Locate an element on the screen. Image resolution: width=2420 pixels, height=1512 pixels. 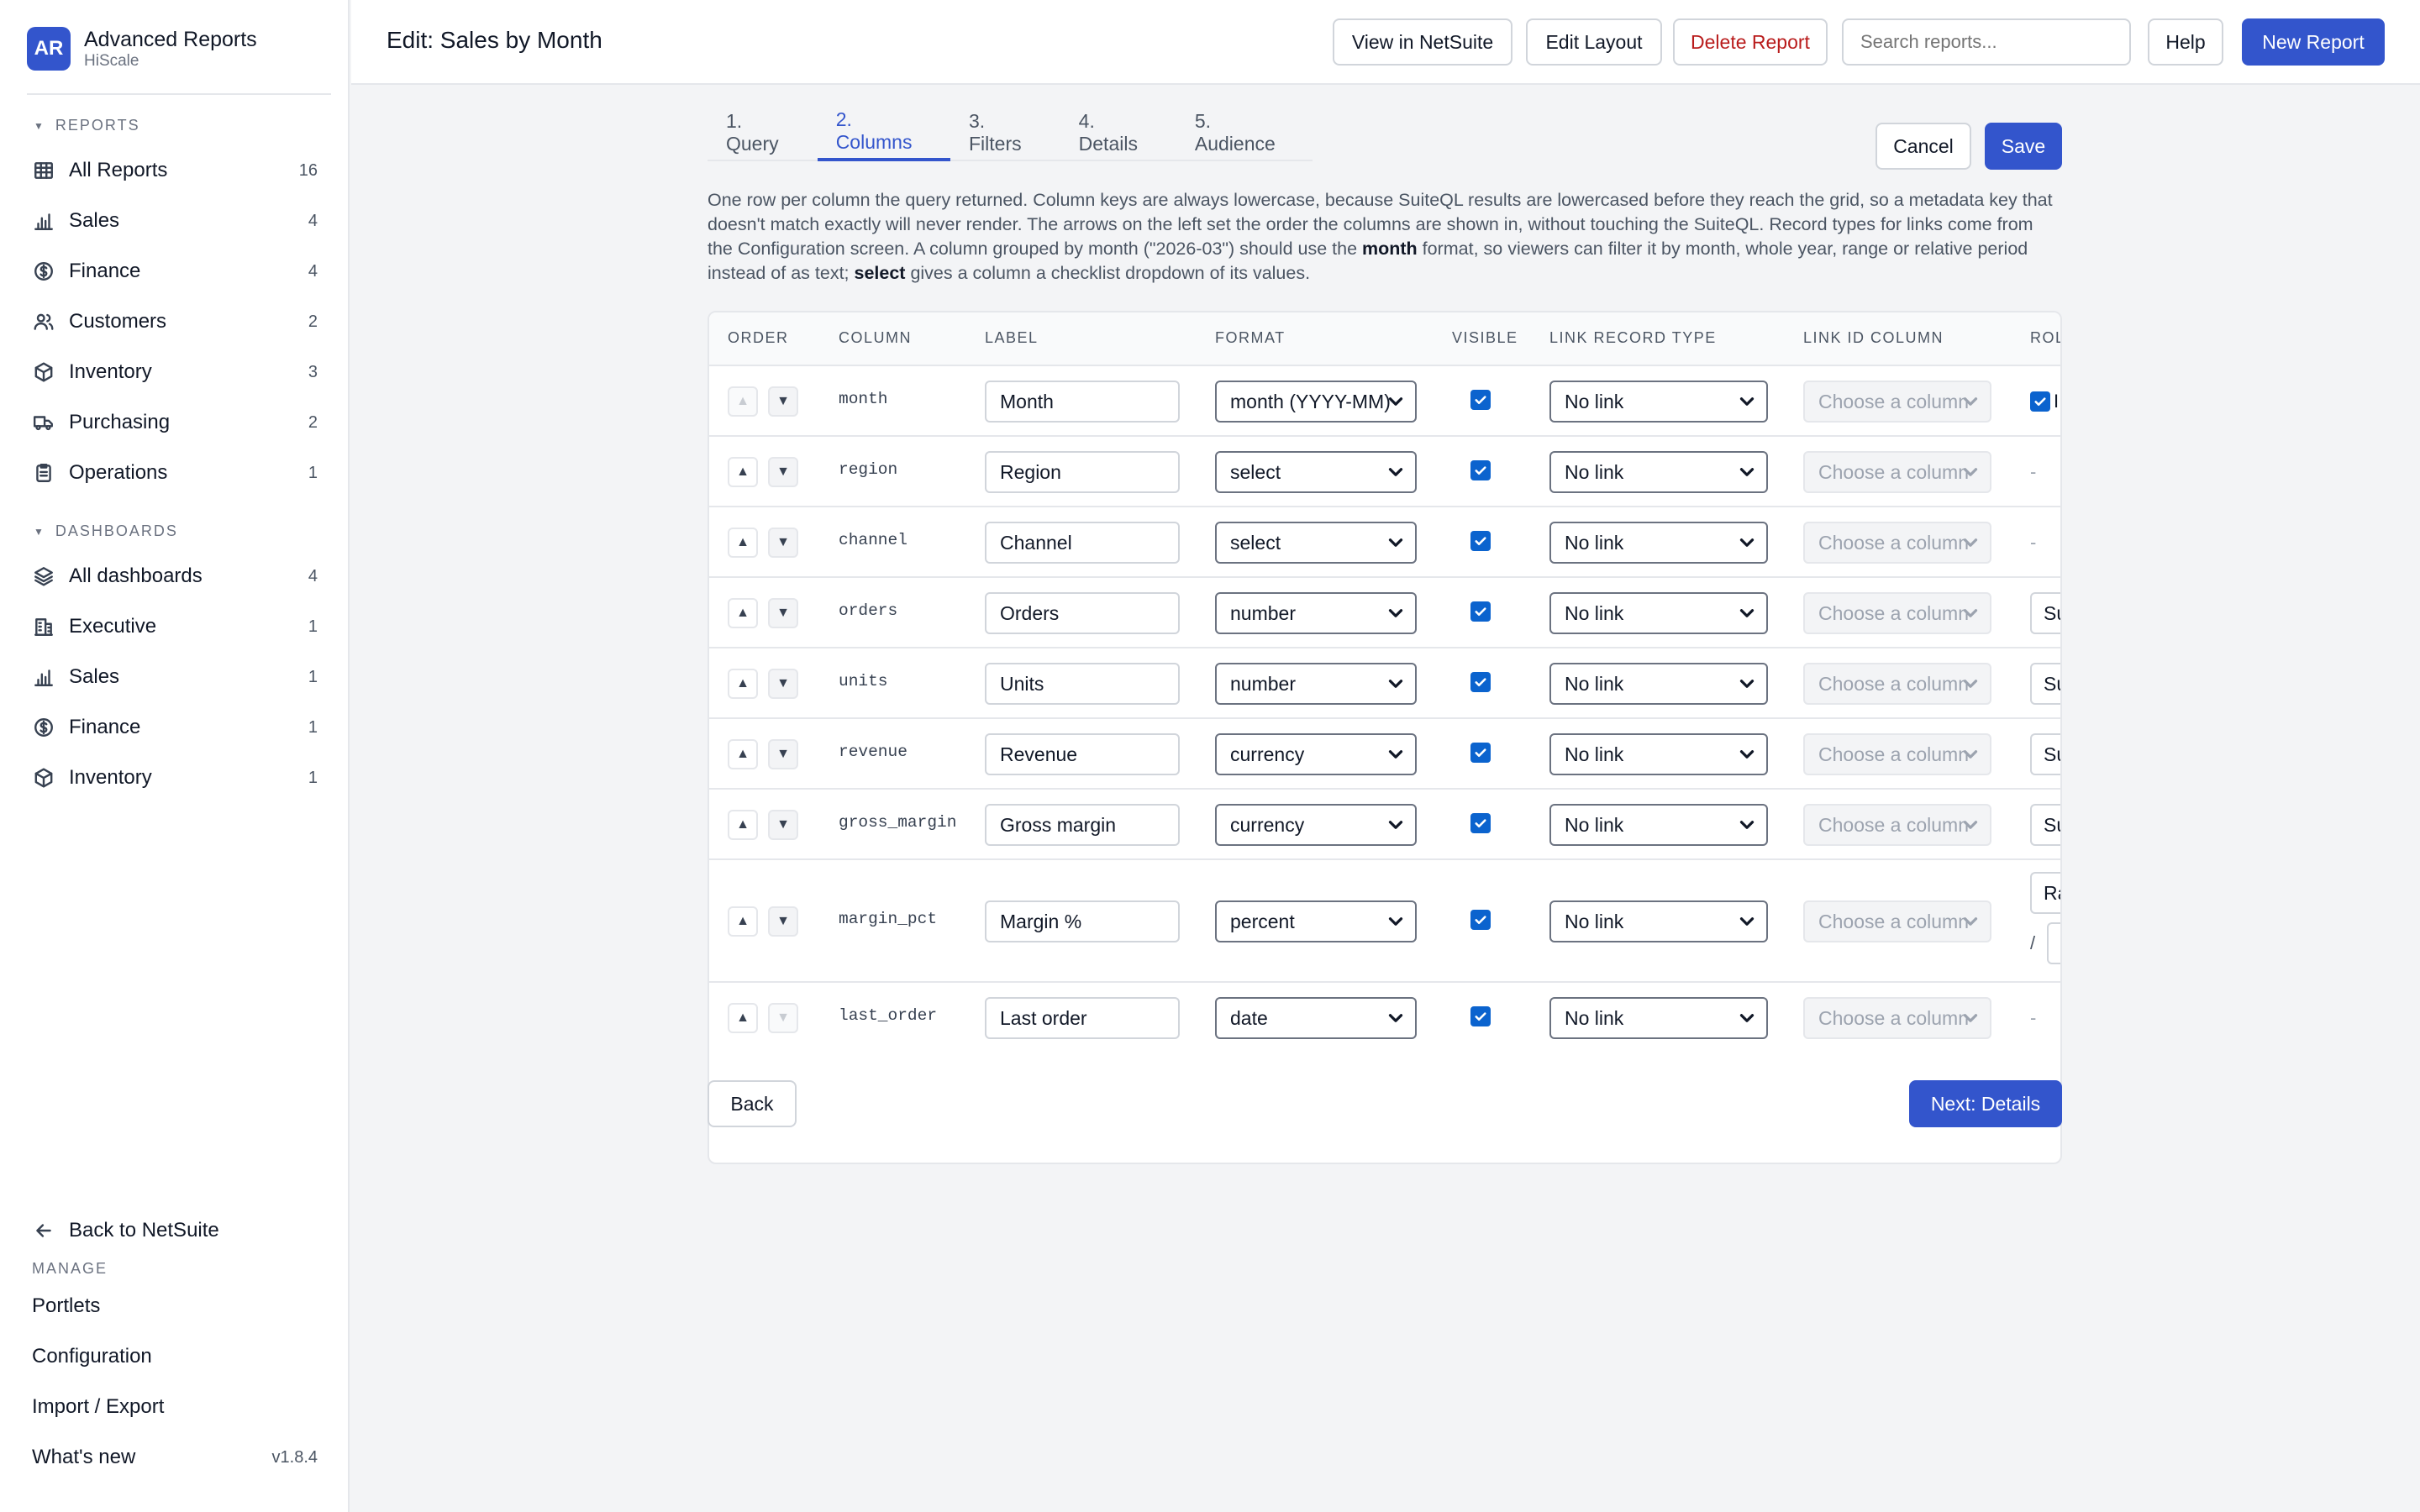
tab-1: 1. Query is located at coordinates (763, 135).